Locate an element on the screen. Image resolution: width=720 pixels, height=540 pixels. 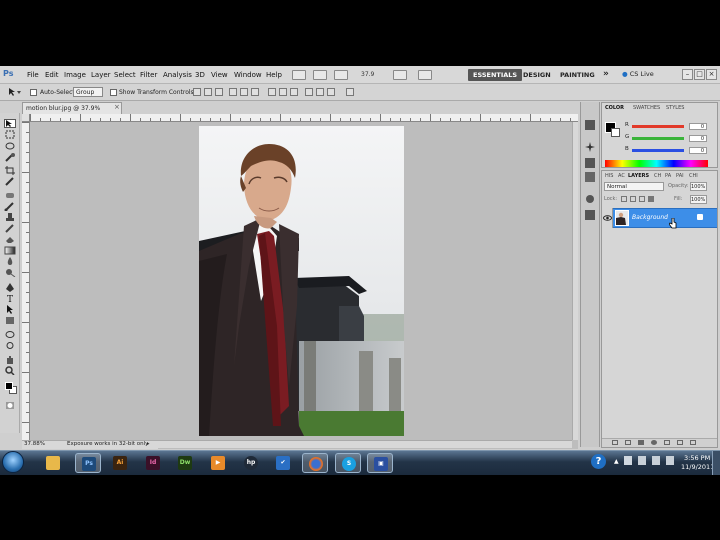
tool-presets-panel-icon is located at coordinates (590, 199).